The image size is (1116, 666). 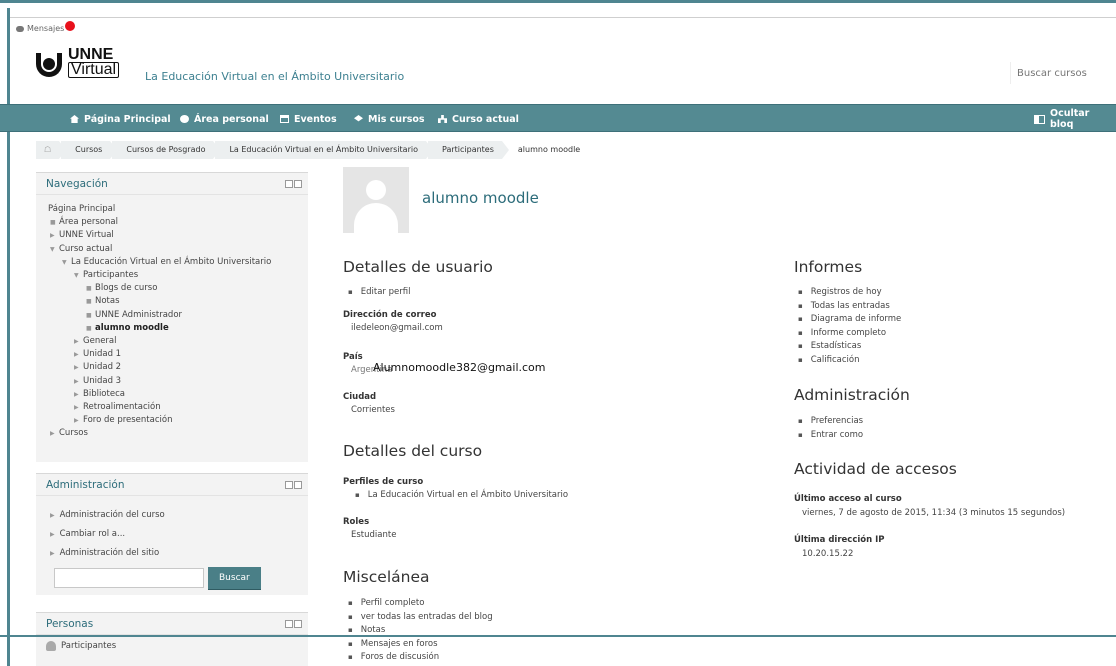 What do you see at coordinates (420, 645) in the screenshot?
I see `forum-posts-link: Mensajes en foros` at bounding box center [420, 645].